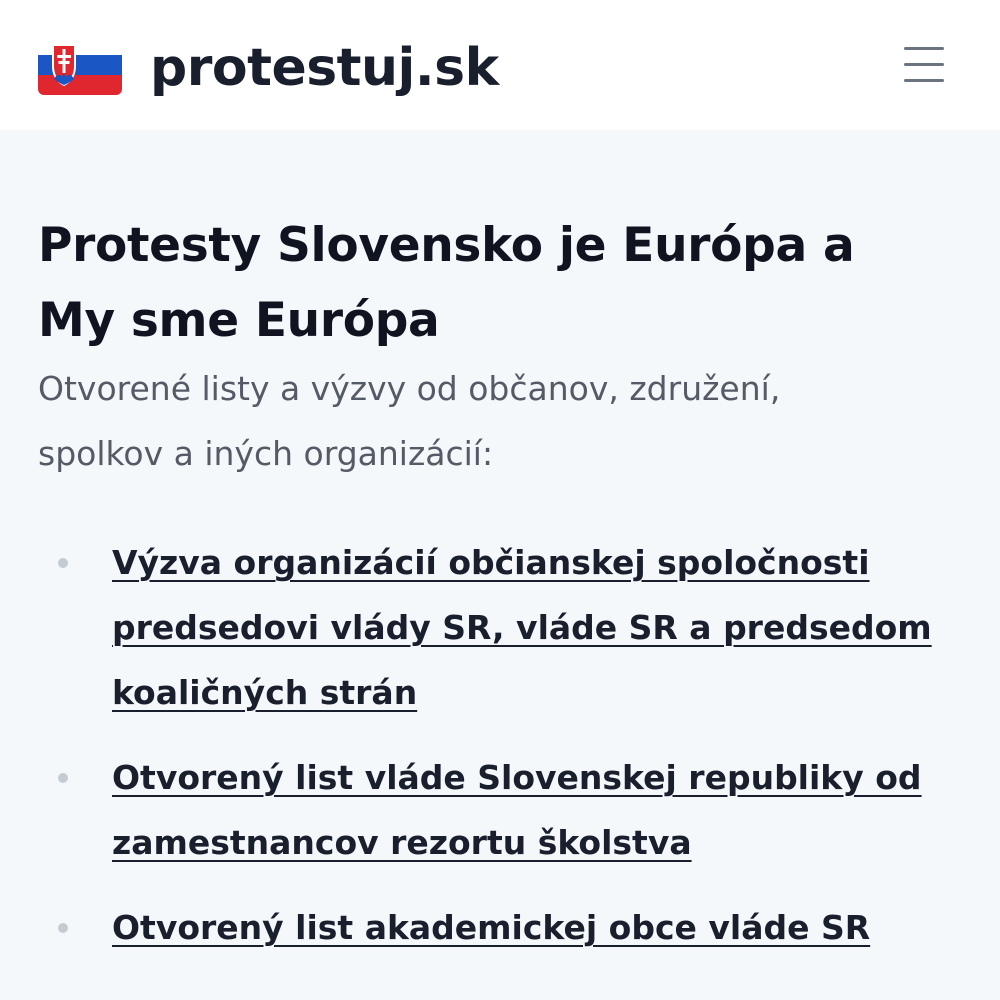 This screenshot has height=1000, width=1000. I want to click on list-item: Otvorený list akademickej obce vláde SR, so click(500, 927).